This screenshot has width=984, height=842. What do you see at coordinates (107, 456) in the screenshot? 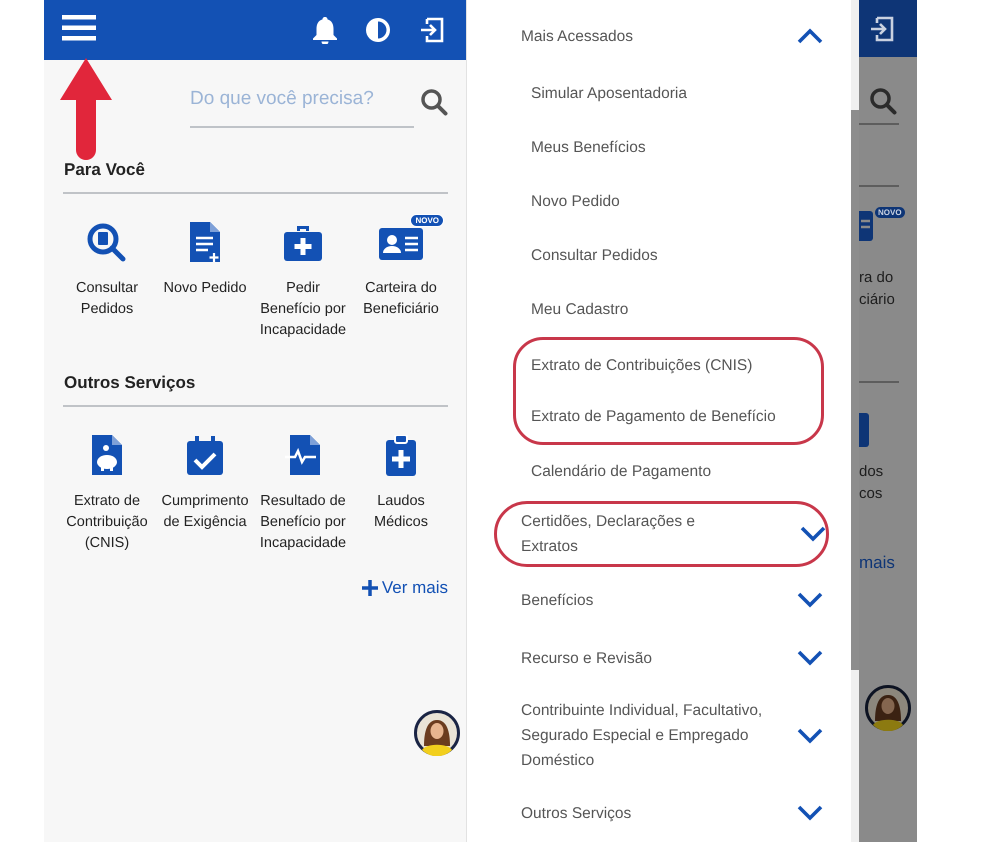
I see `document-piggy-bank-icon` at bounding box center [107, 456].